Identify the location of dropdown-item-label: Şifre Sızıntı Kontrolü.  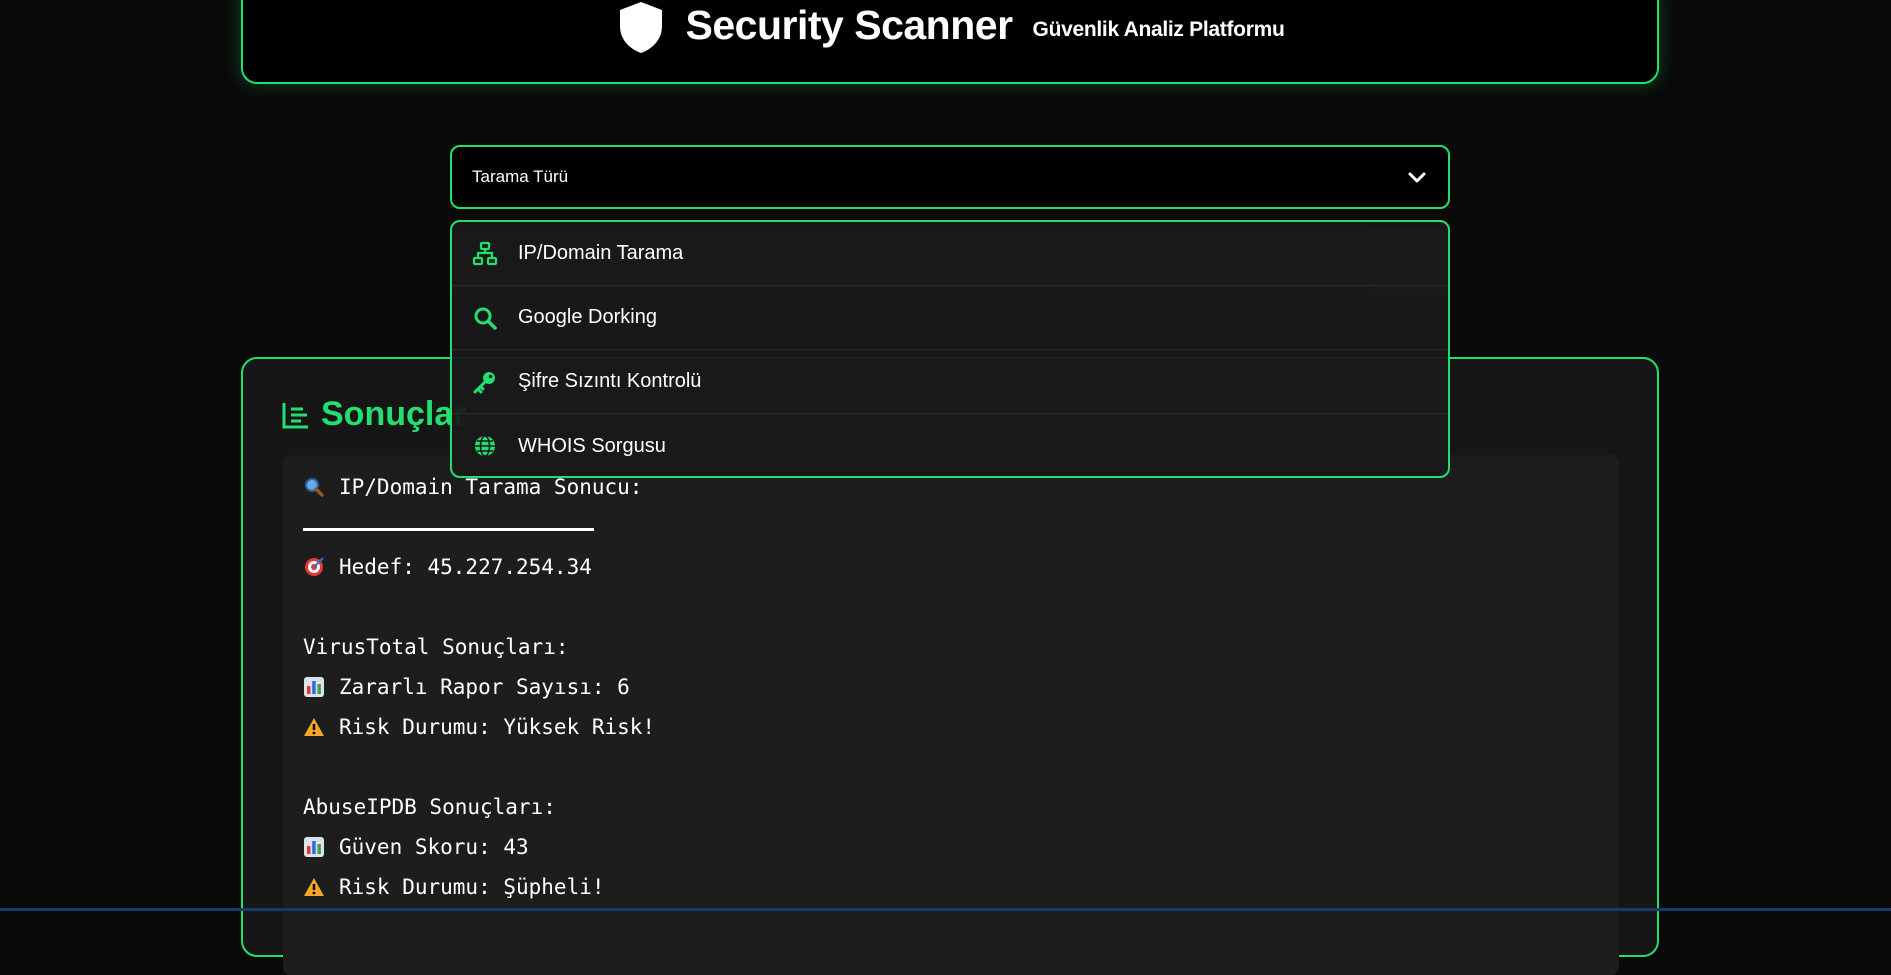
(610, 381).